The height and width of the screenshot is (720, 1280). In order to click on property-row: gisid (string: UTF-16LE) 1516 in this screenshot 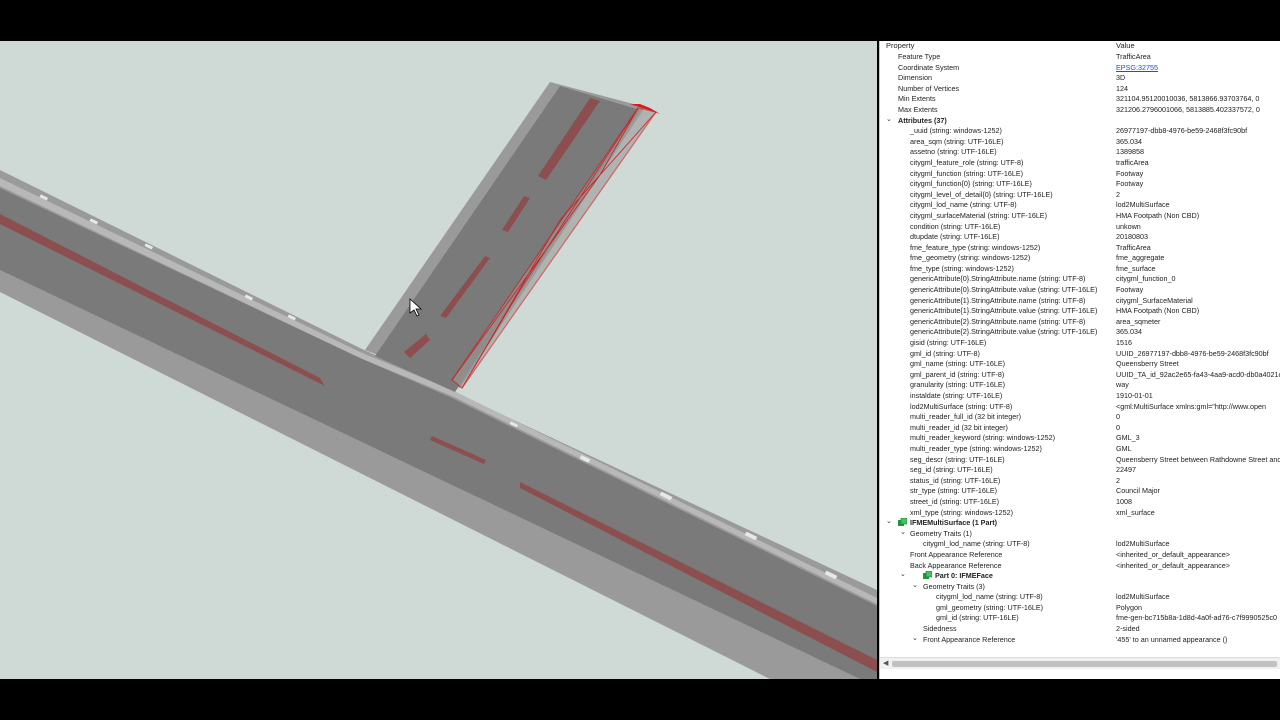, I will do `click(1080, 342)`.